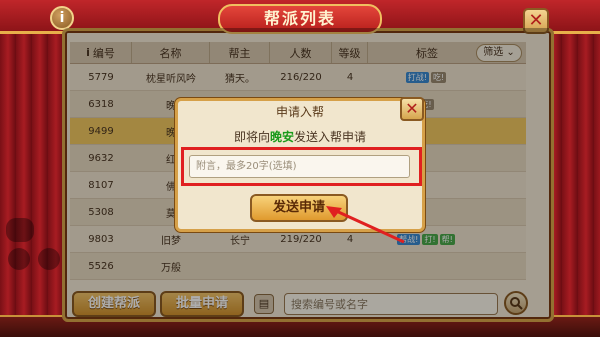 Image resolution: width=600 pixels, height=337 pixels. What do you see at coordinates (299, 166) in the screenshot?
I see `note-input` at bounding box center [299, 166].